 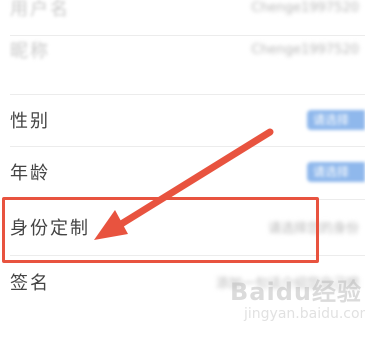 I want to click on gender-select-button: 请选择, so click(x=336, y=120).